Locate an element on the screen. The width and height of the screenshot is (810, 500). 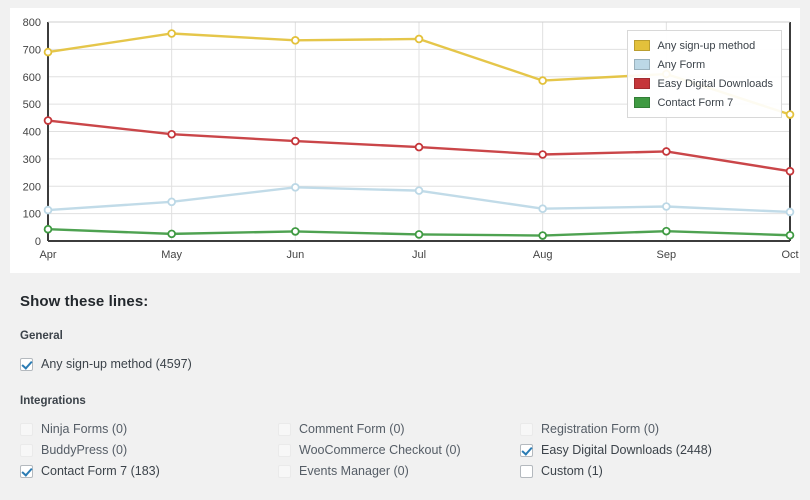
x-axis-tick-label: Apr is located at coordinates (47, 255).